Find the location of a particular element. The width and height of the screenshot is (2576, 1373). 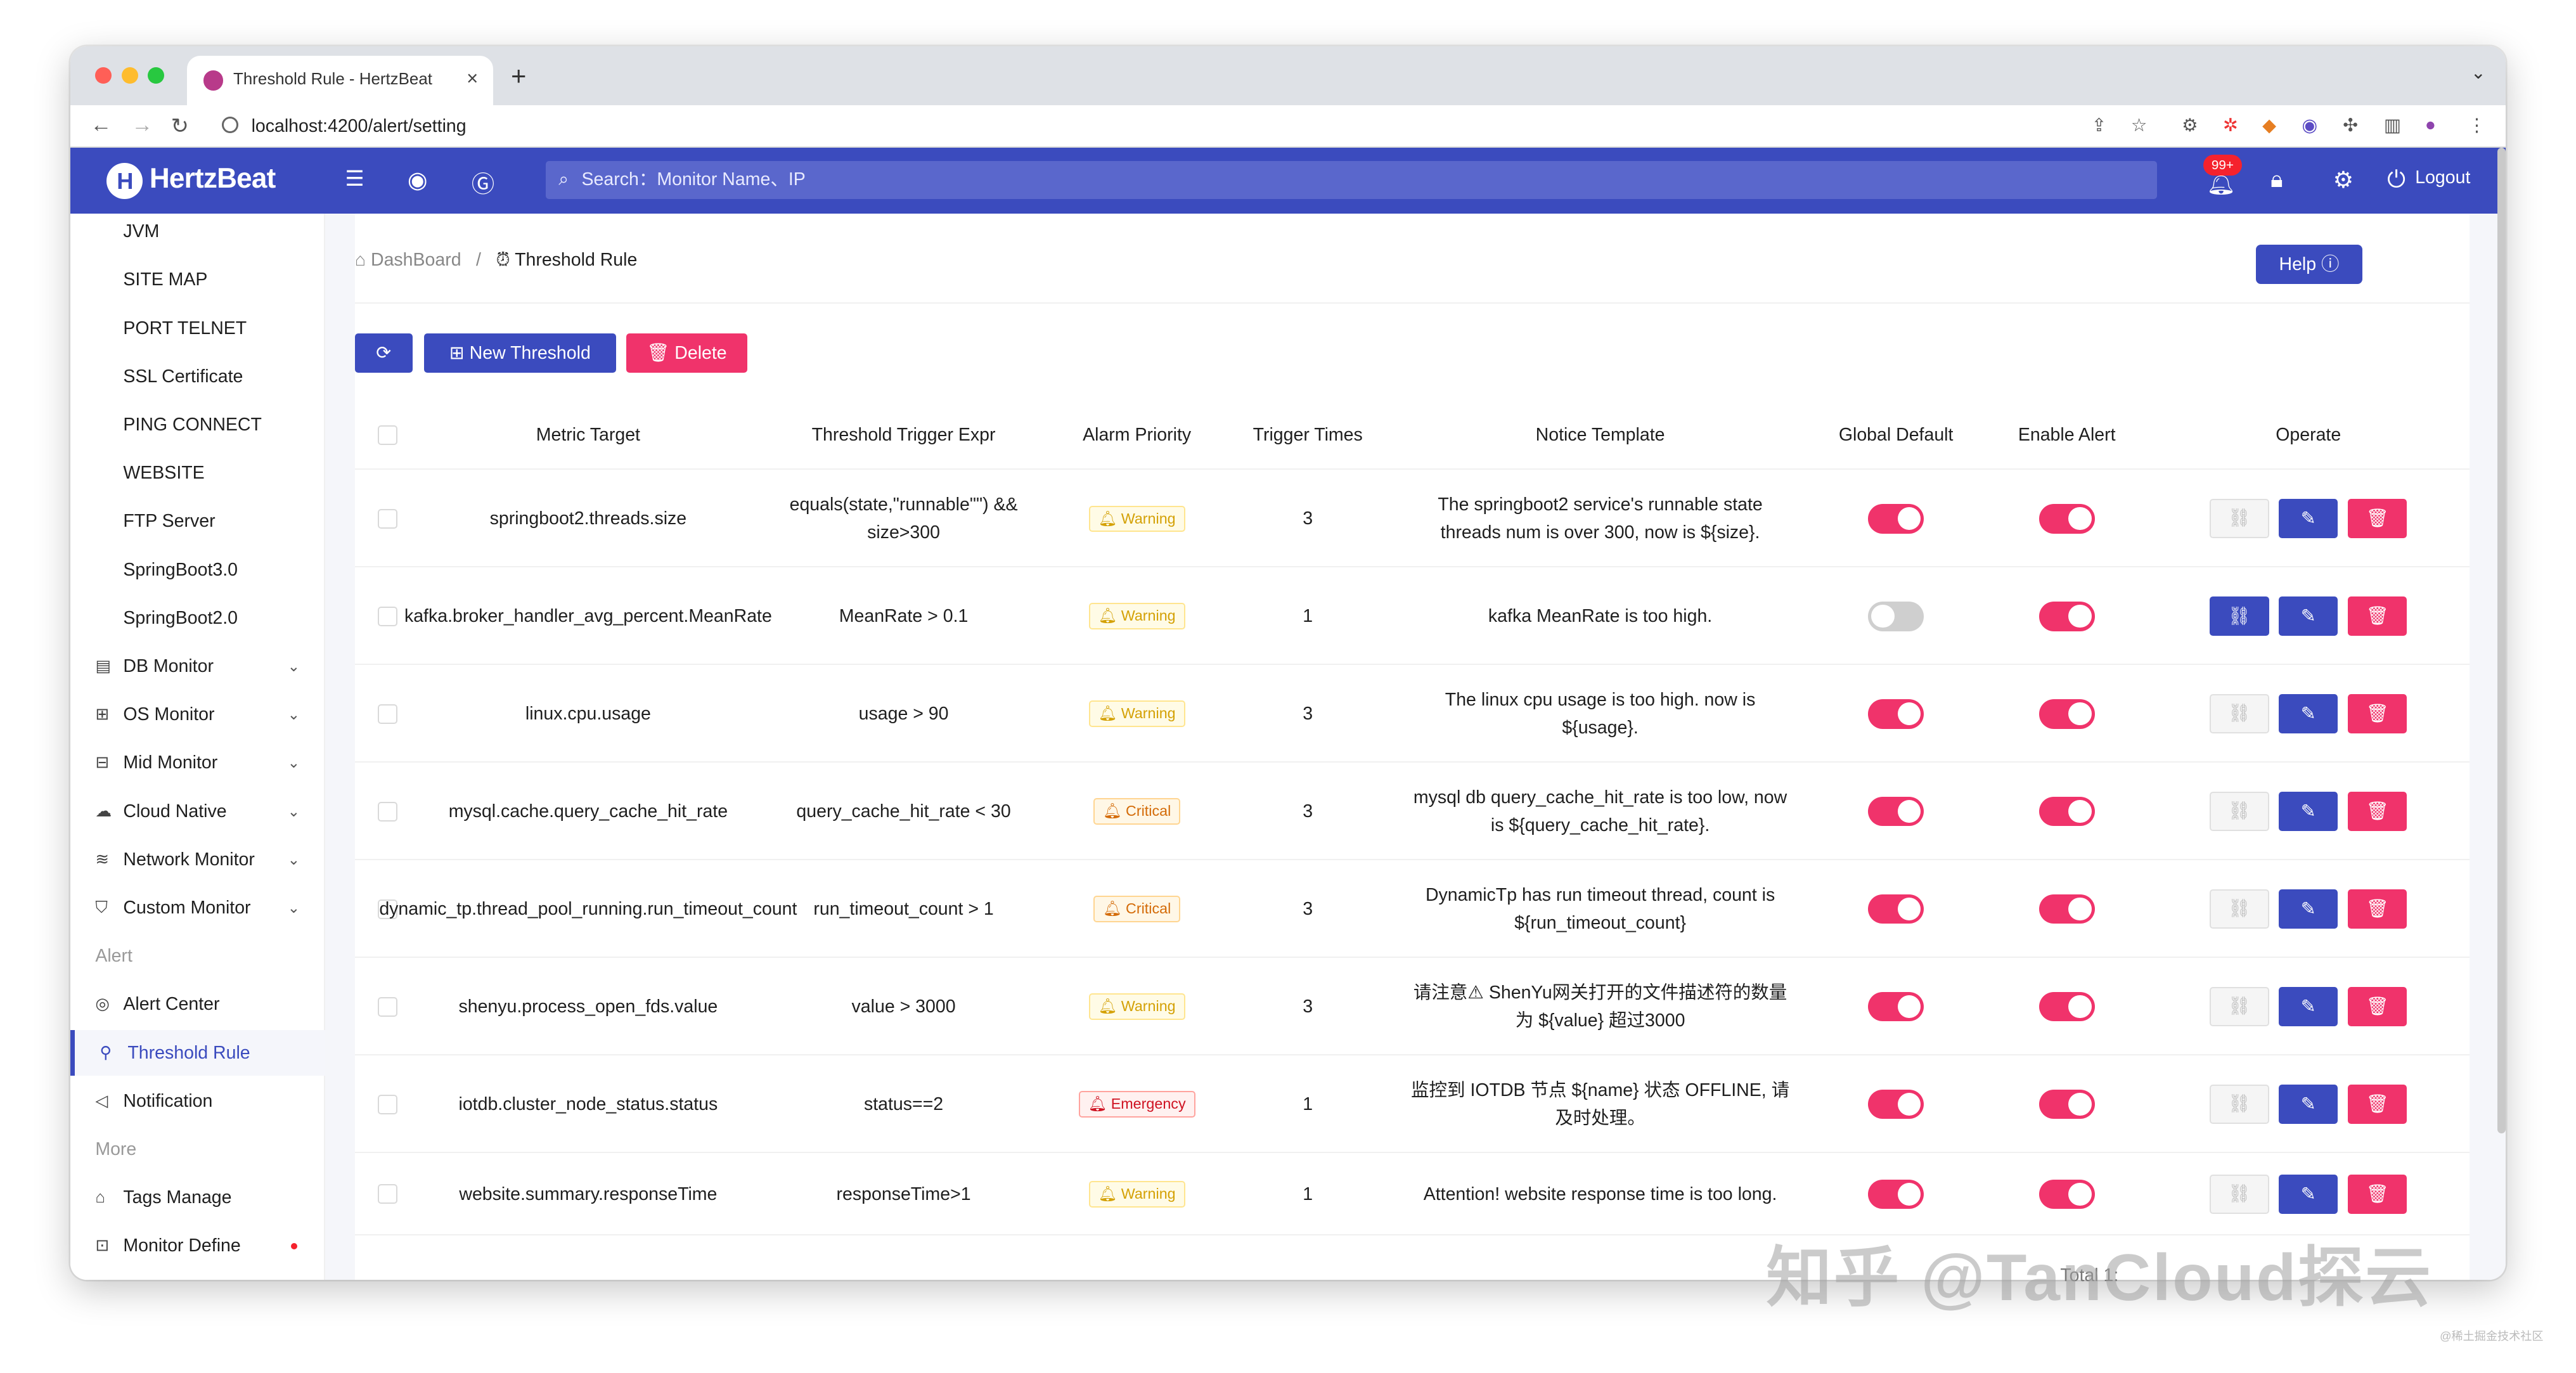

sidebar-item-website: WEBSITE is located at coordinates (197, 473).